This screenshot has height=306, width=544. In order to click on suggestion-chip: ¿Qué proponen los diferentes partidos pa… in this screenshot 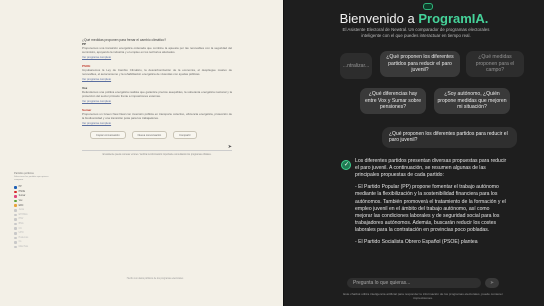, I will do `click(420, 64)`.